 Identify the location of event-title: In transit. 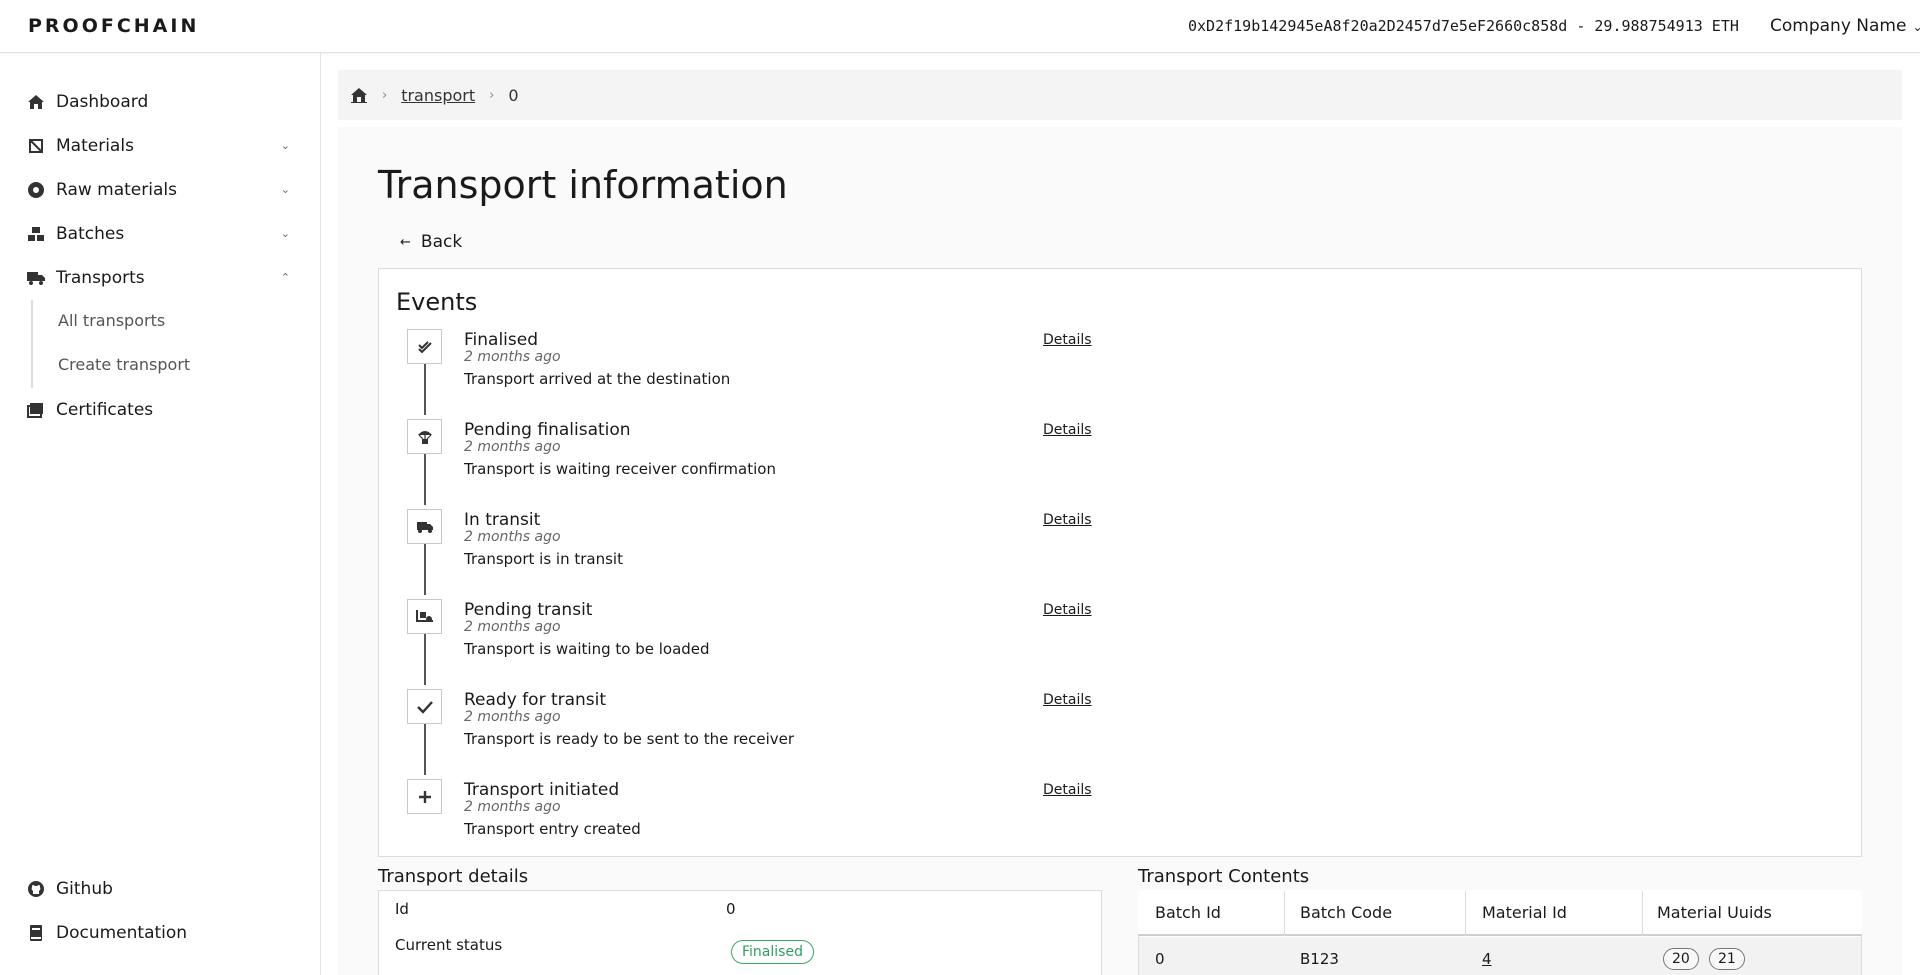
(502, 520).